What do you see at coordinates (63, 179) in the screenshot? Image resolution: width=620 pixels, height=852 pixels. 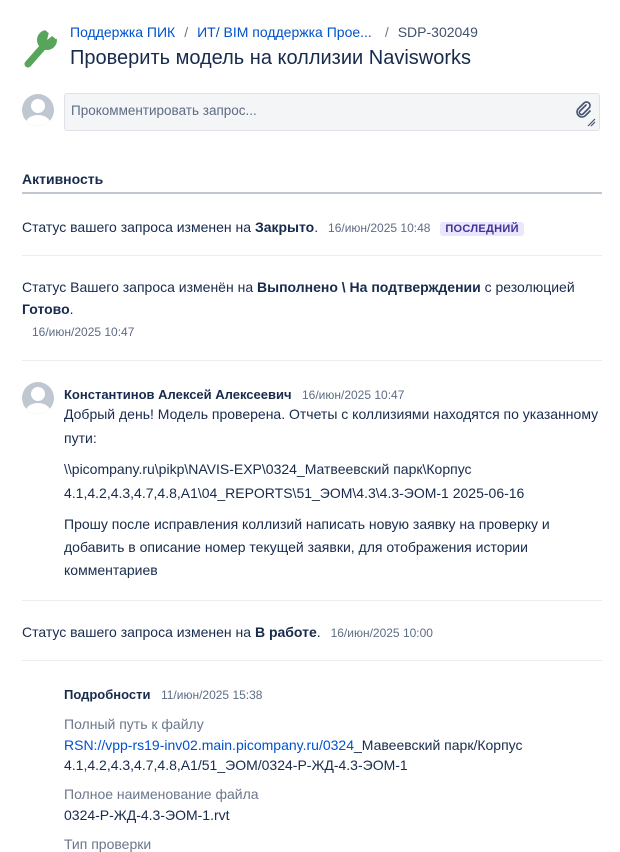 I see `activity-heading: Активность` at bounding box center [63, 179].